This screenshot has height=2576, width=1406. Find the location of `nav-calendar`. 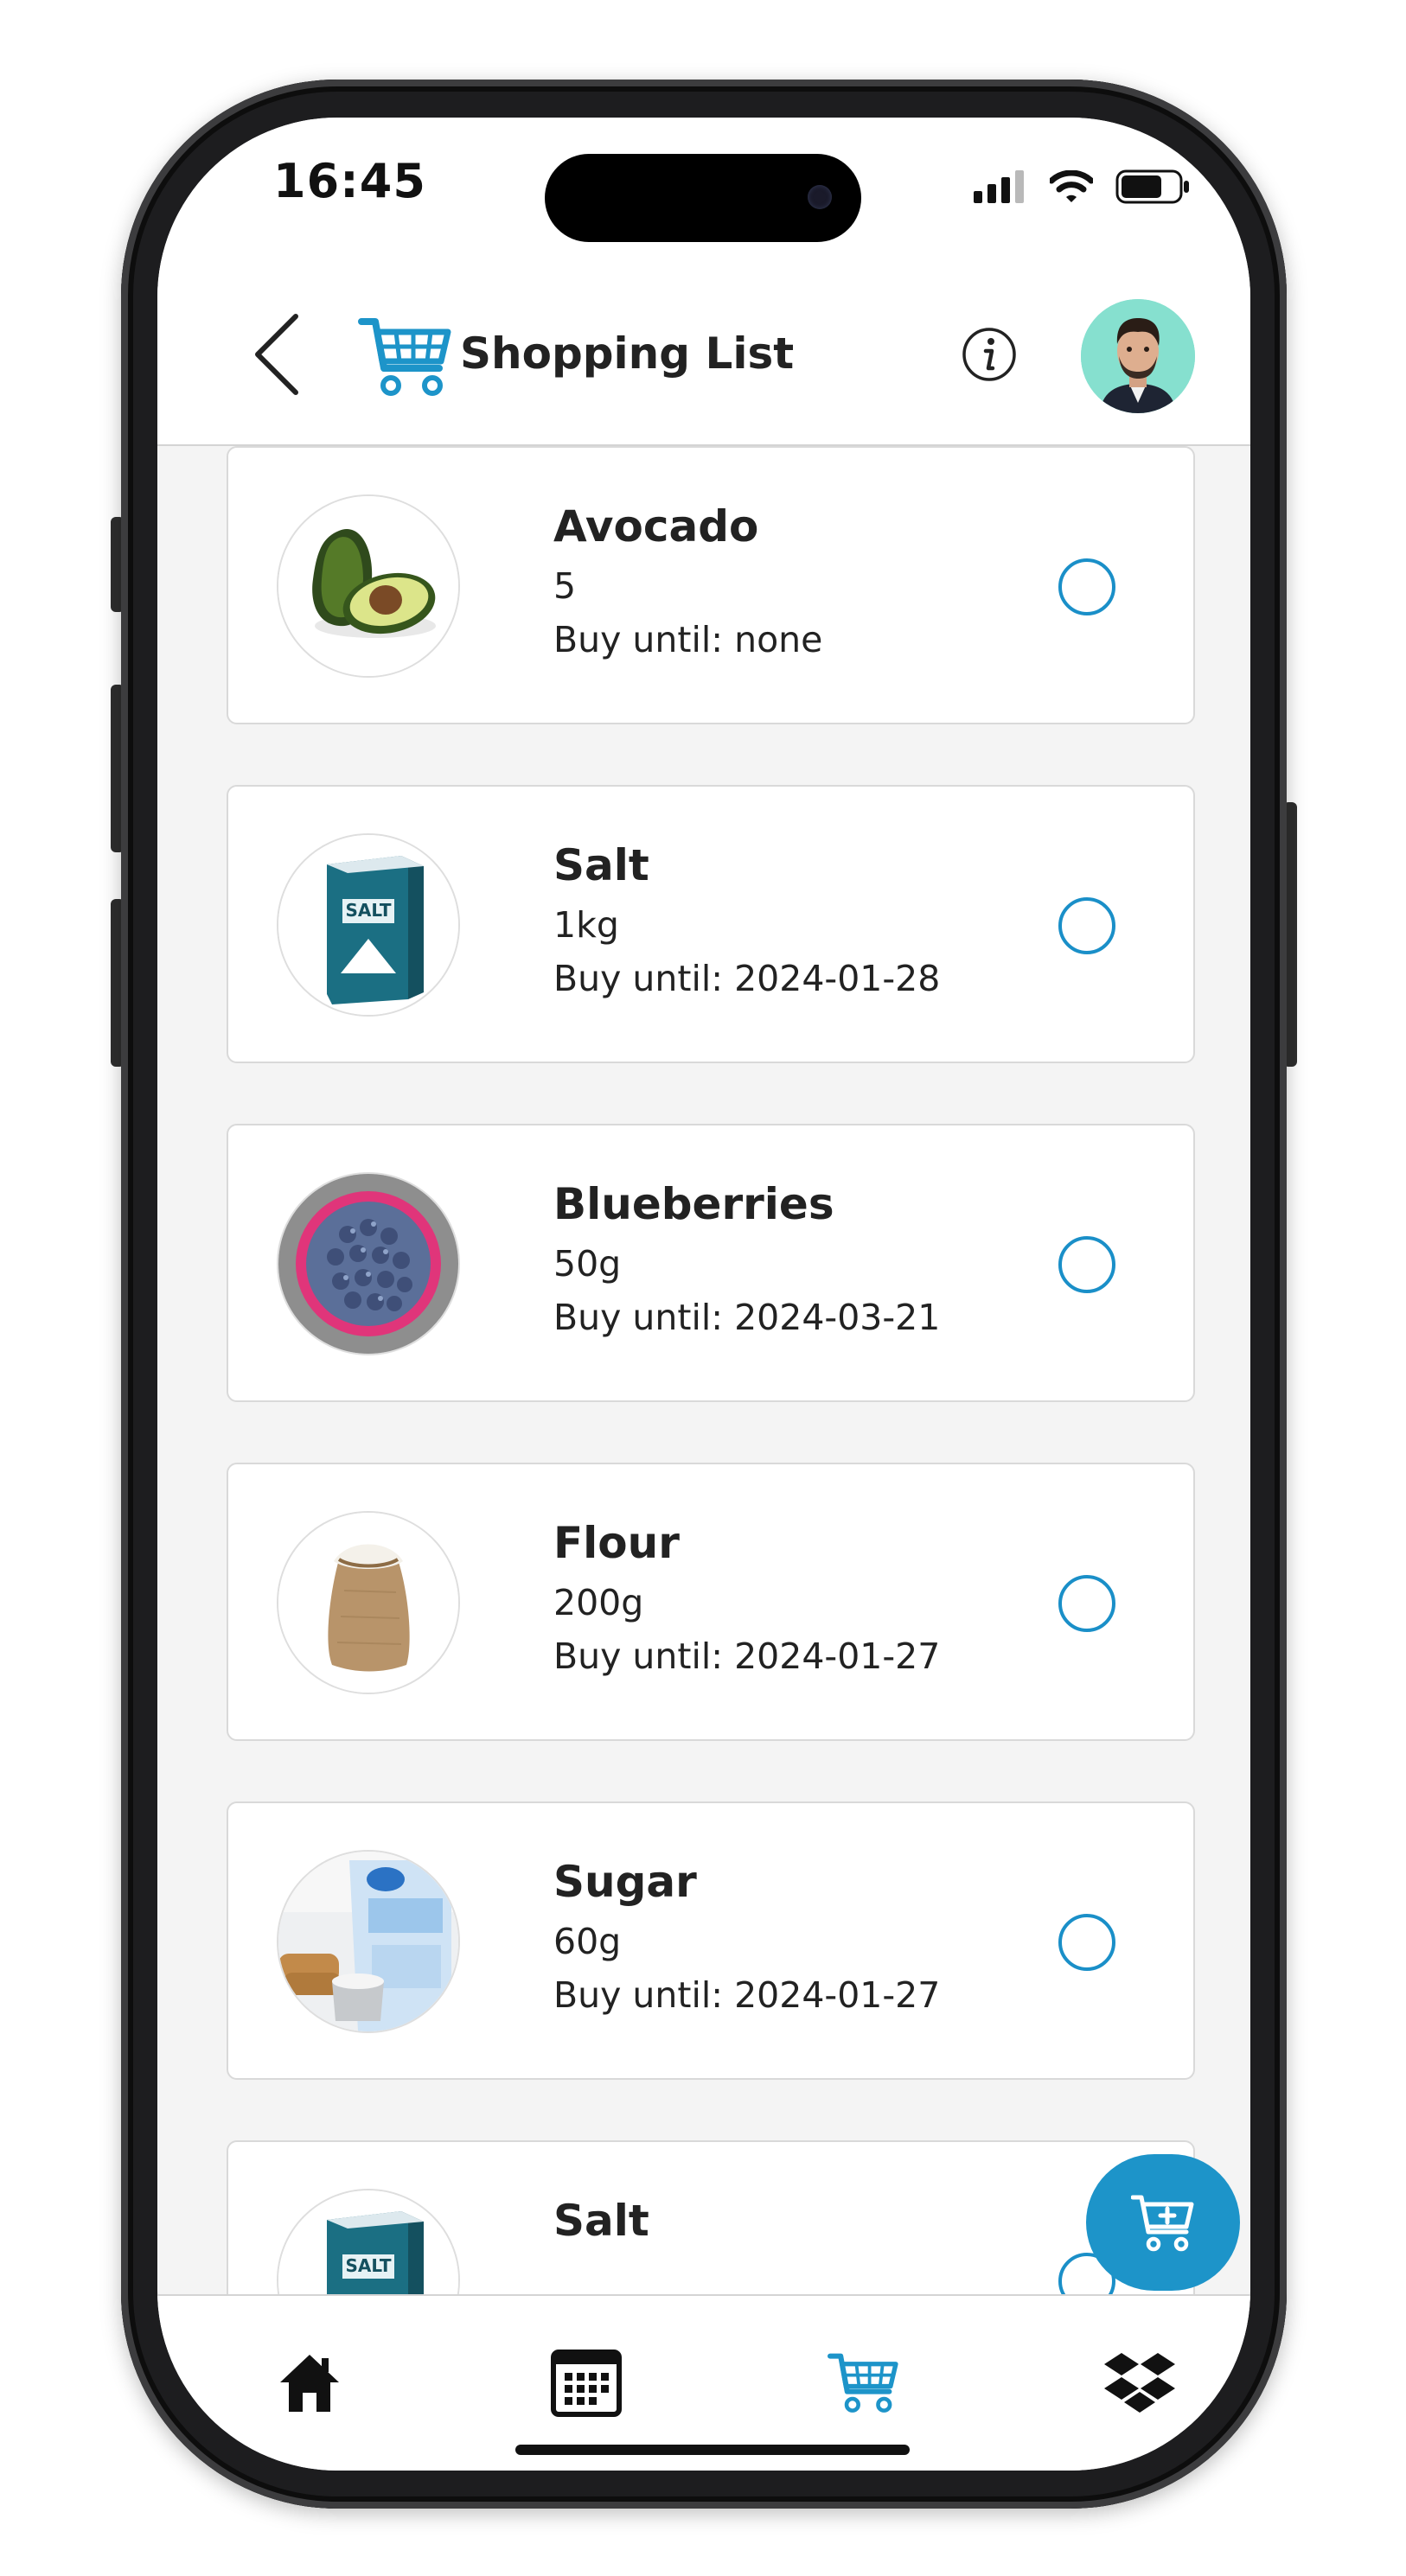

nav-calendar is located at coordinates (586, 2382).